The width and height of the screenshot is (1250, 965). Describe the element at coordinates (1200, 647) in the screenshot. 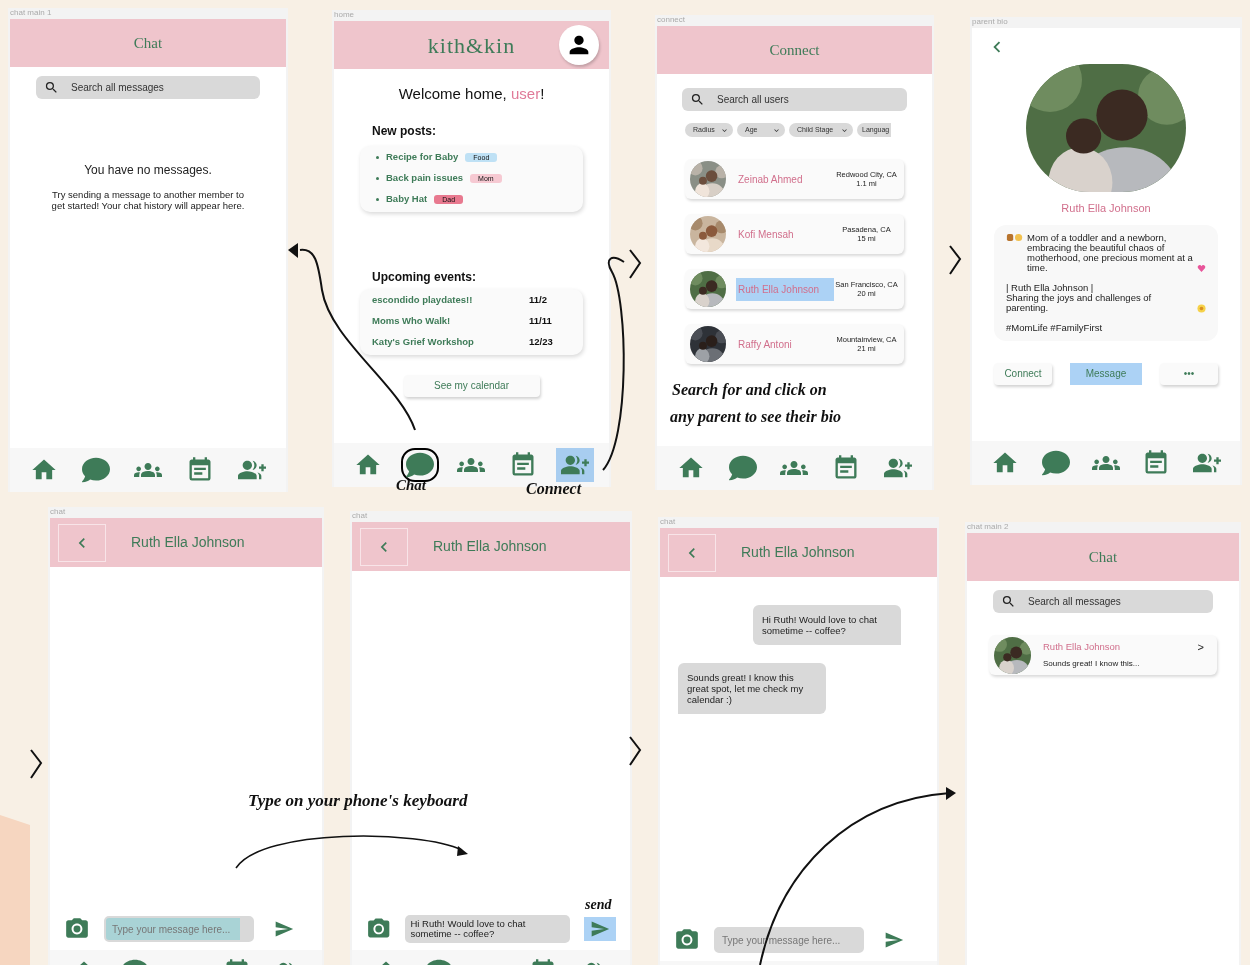

I see `open-chevron: >` at that location.